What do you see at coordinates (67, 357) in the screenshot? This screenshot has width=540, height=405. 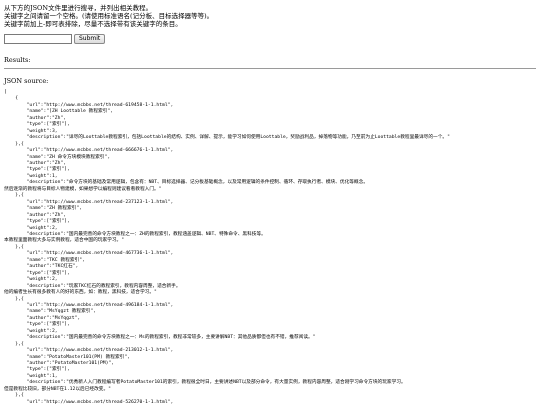 I see `json-source-line: "name":"PotatoMaster101(PM) 教程索引",` at bounding box center [67, 357].